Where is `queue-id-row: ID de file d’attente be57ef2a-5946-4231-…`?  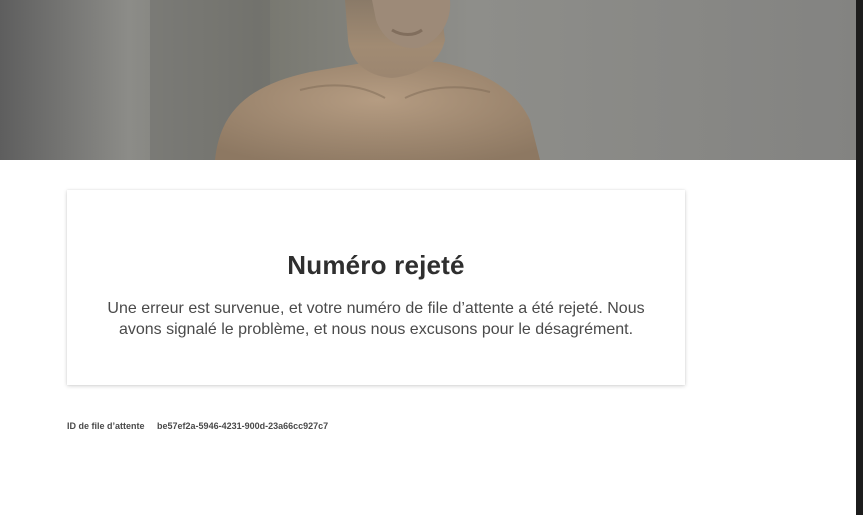
queue-id-row: ID de file d’attente be57ef2a-5946-4231-… is located at coordinates (197, 426).